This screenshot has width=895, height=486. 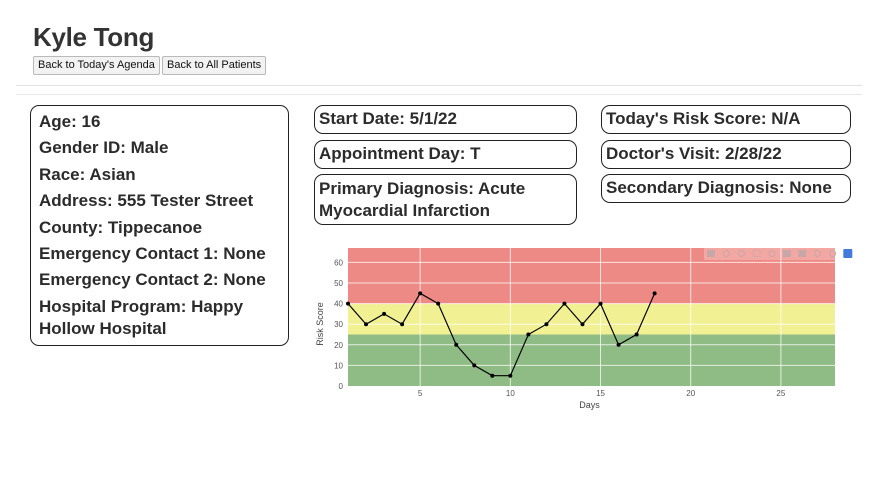 What do you see at coordinates (121, 227) in the screenshot?
I see `county-text: County: Tippecanoe` at bounding box center [121, 227].